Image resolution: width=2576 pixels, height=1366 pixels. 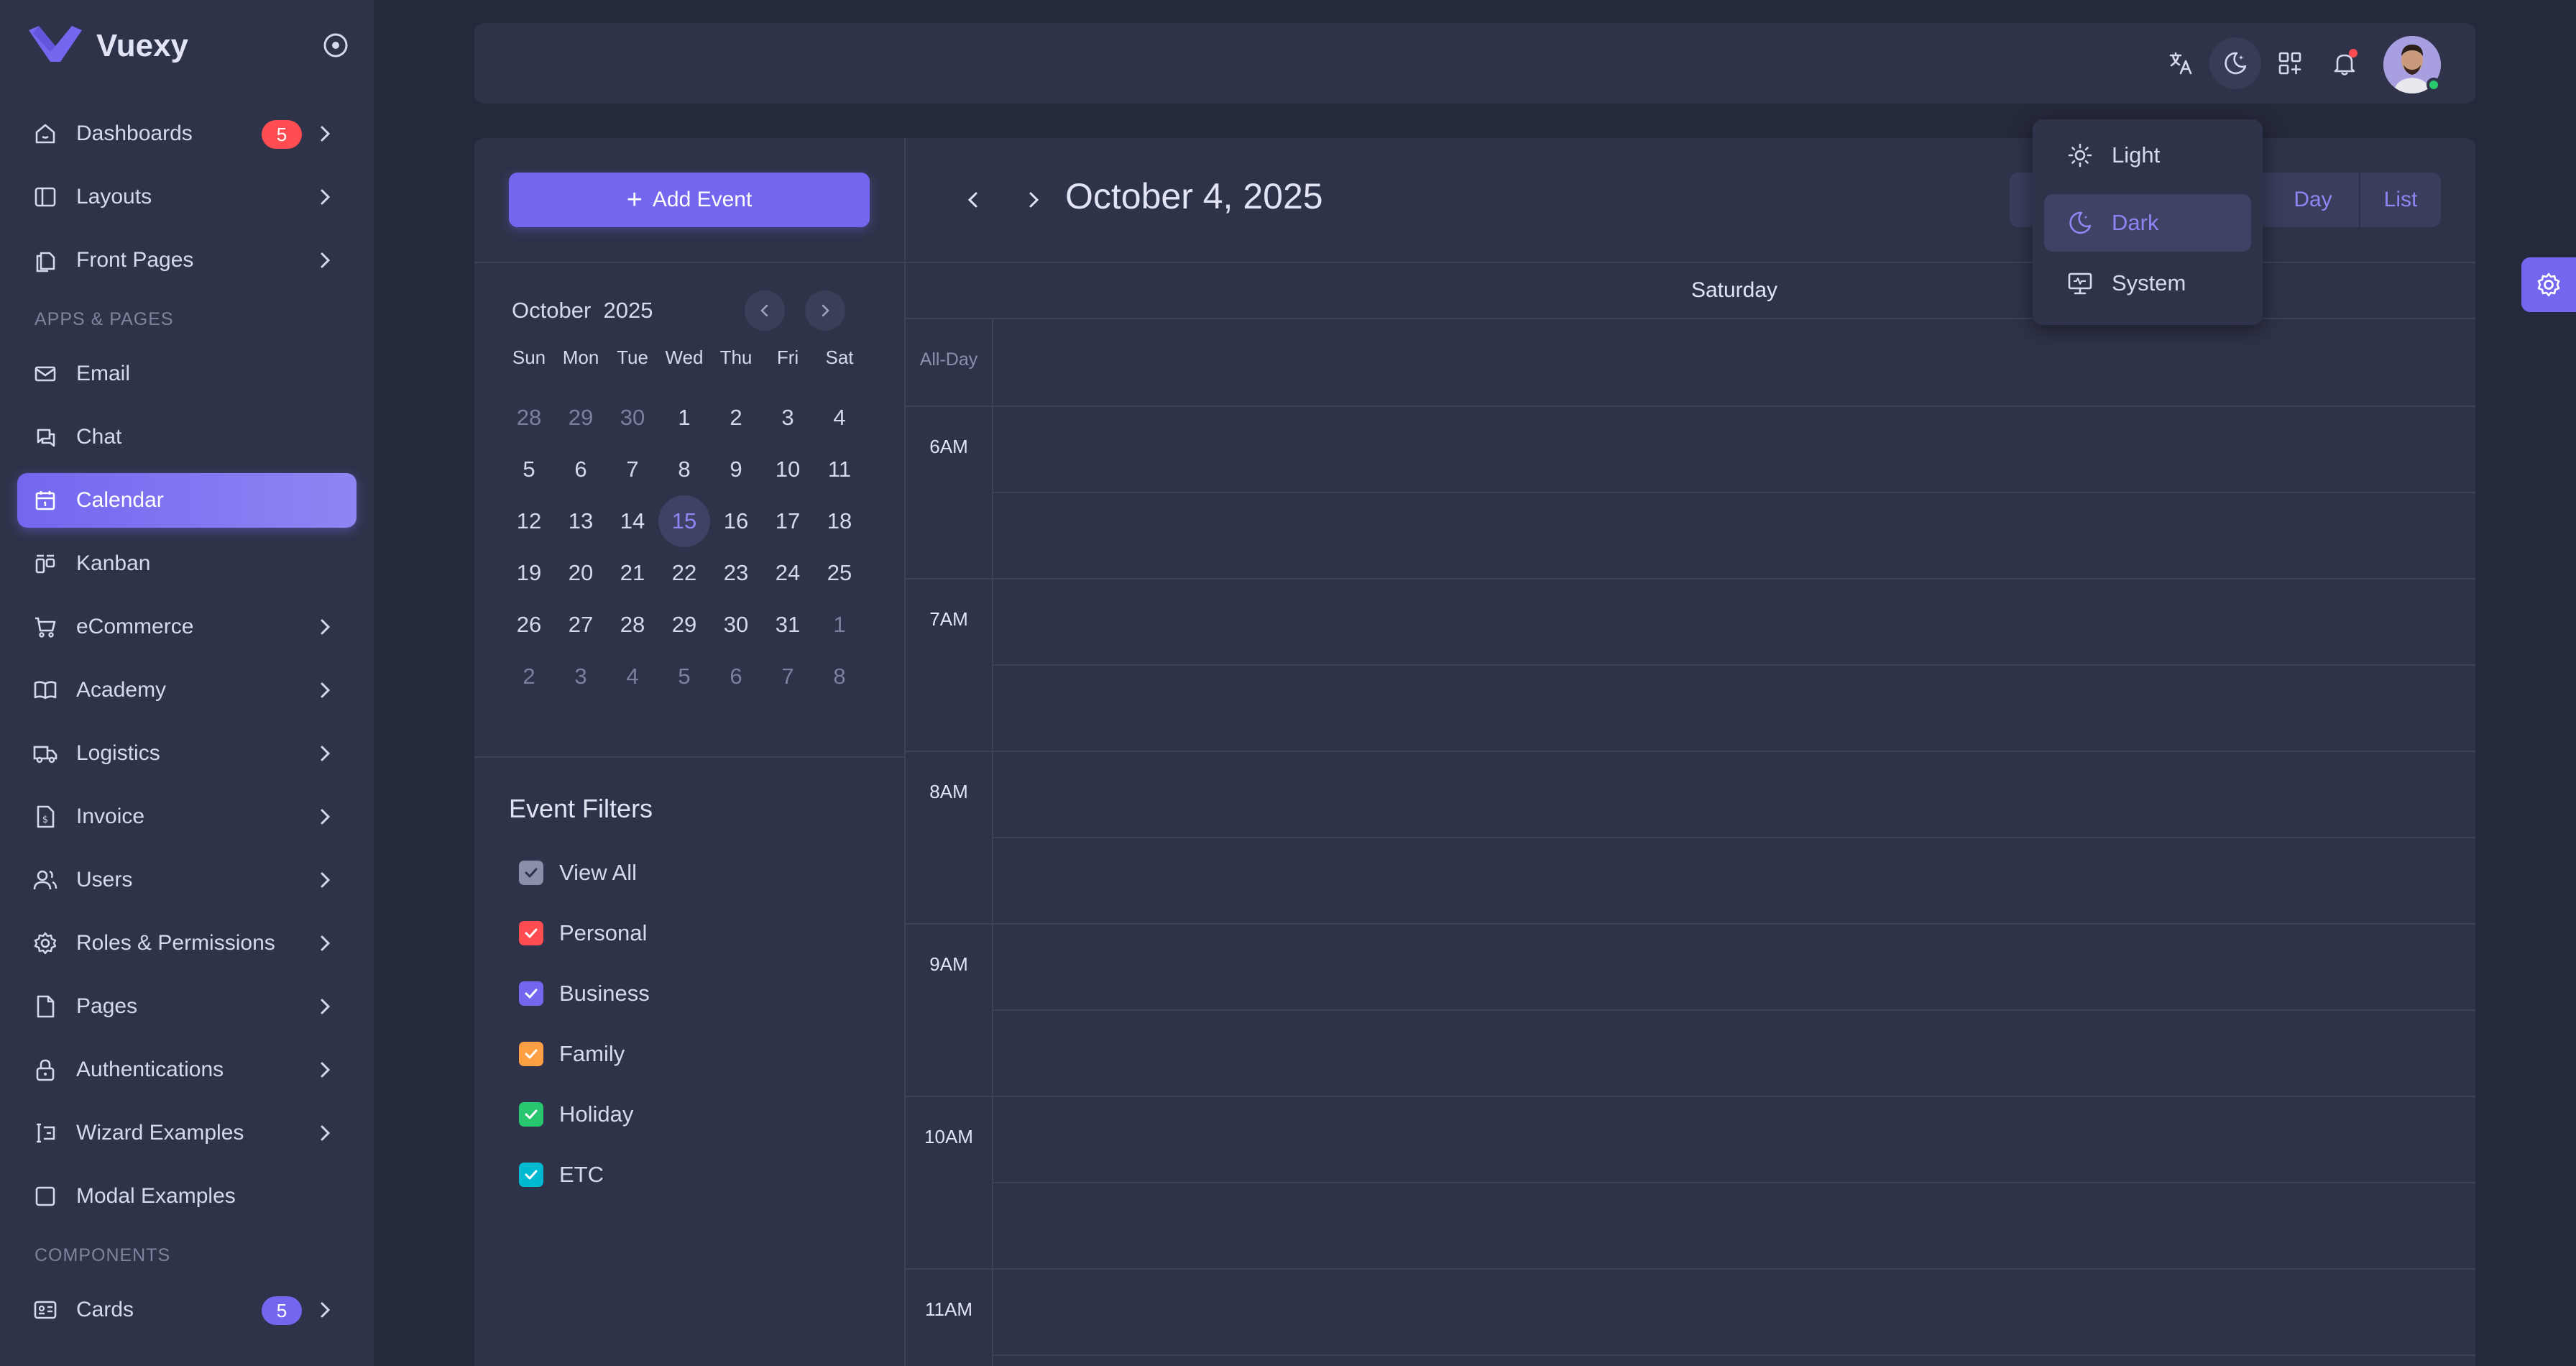 I want to click on weekday-label: Wed, so click(x=684, y=357).